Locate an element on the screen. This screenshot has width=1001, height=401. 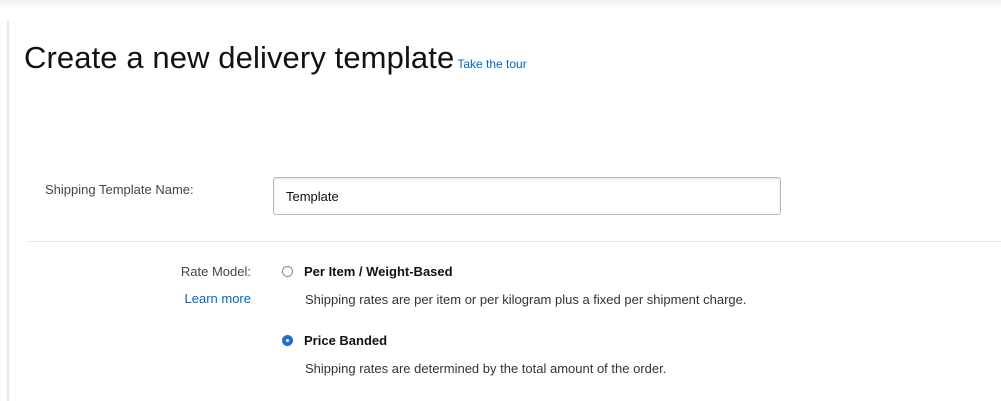
page-title: Create a new delivery template is located at coordinates (239, 57).